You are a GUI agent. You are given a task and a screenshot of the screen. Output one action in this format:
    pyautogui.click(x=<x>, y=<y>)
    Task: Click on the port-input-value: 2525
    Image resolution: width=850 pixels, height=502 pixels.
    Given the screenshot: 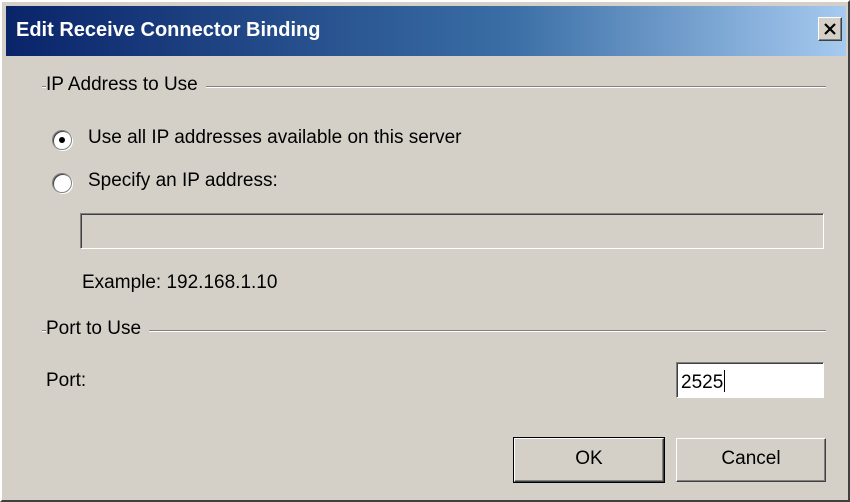 What is the action you would take?
    pyautogui.click(x=703, y=382)
    